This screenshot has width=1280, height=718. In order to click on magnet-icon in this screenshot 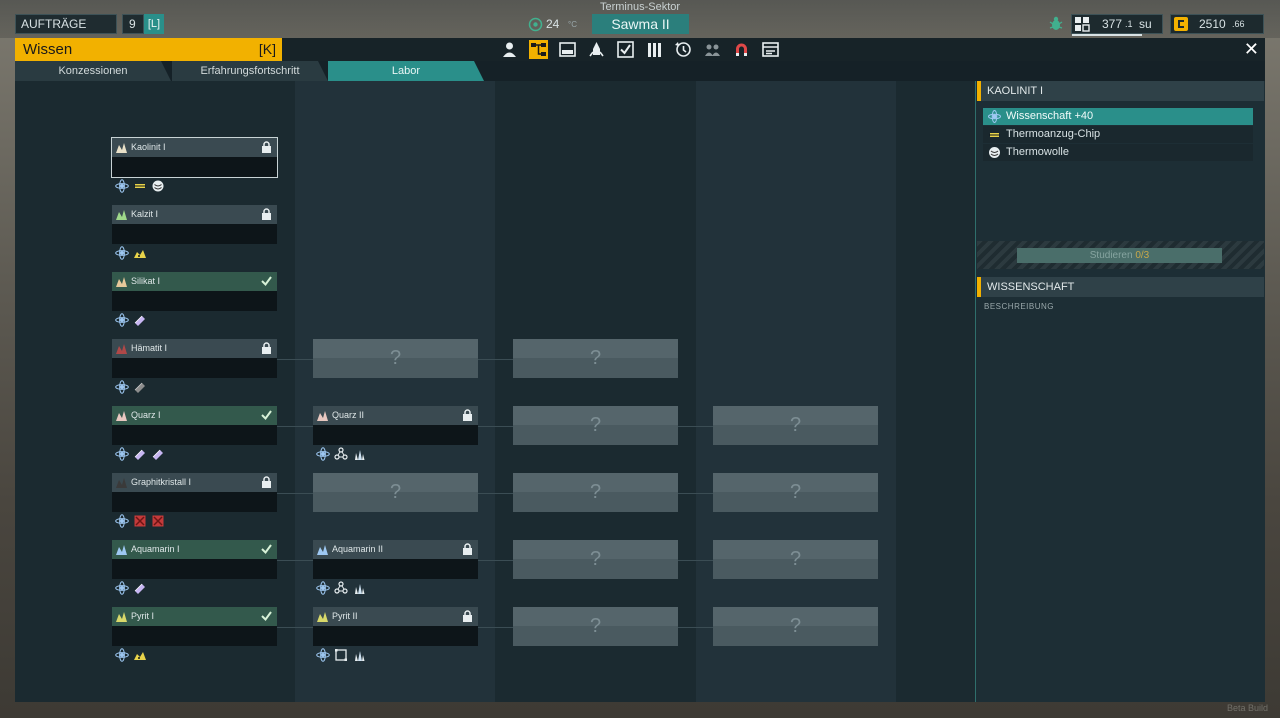, I will do `click(741, 49)`.